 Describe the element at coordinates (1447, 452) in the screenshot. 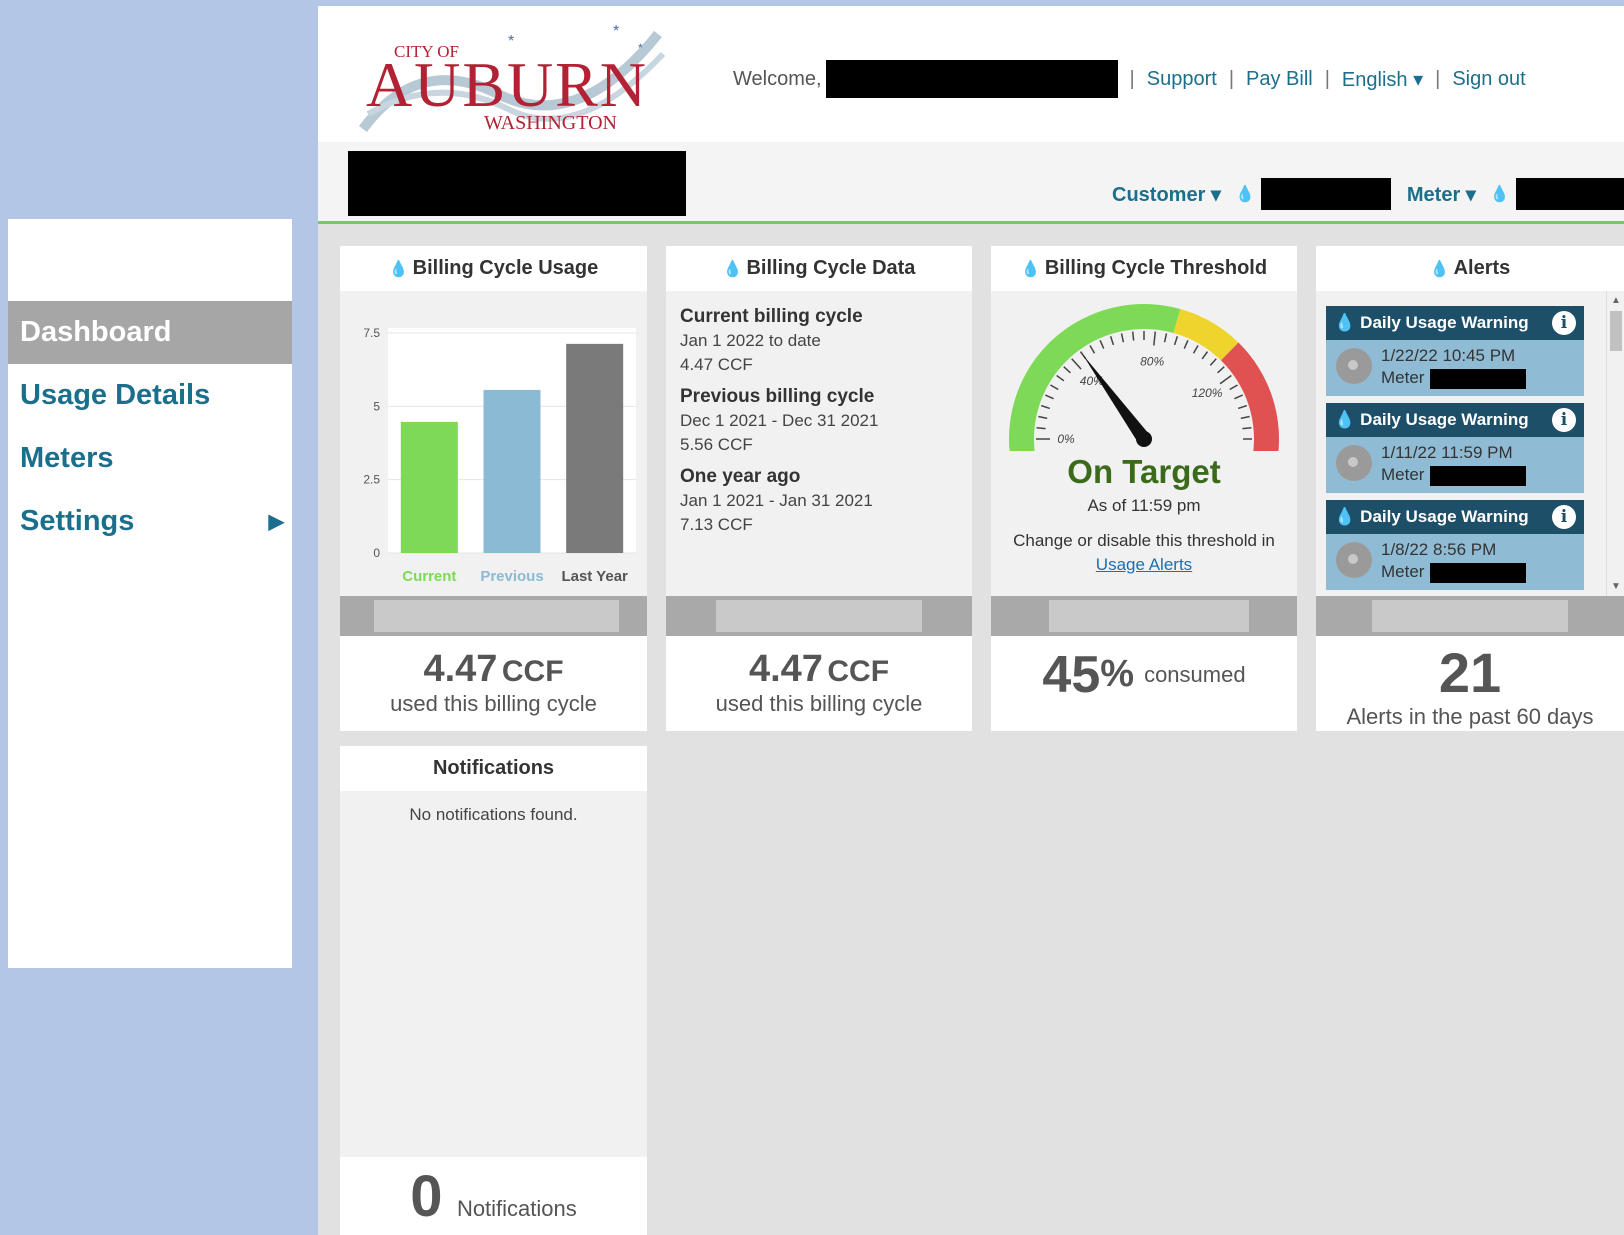

I see `alert-date: 1/11/22 11:59 PM` at that location.